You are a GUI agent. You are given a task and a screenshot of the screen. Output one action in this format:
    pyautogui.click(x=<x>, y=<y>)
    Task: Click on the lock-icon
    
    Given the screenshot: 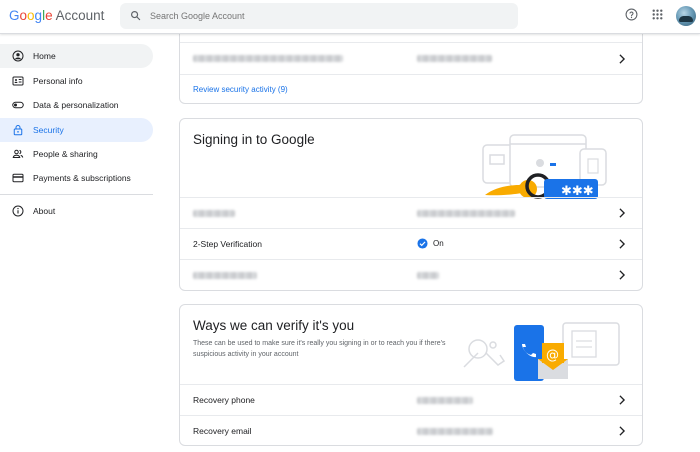 What is the action you would take?
    pyautogui.click(x=18, y=130)
    